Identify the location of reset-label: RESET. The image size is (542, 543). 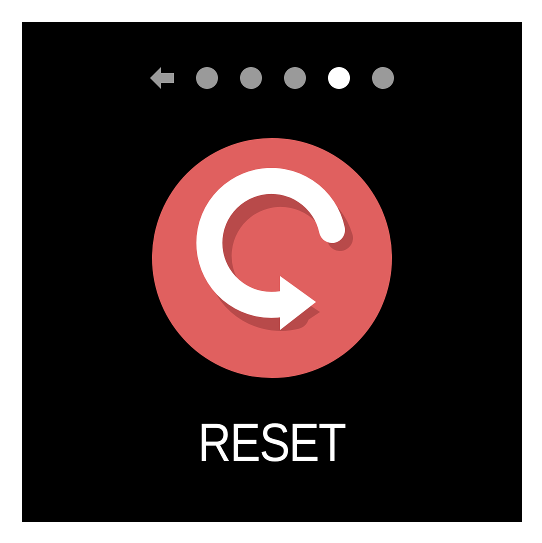
(272, 443).